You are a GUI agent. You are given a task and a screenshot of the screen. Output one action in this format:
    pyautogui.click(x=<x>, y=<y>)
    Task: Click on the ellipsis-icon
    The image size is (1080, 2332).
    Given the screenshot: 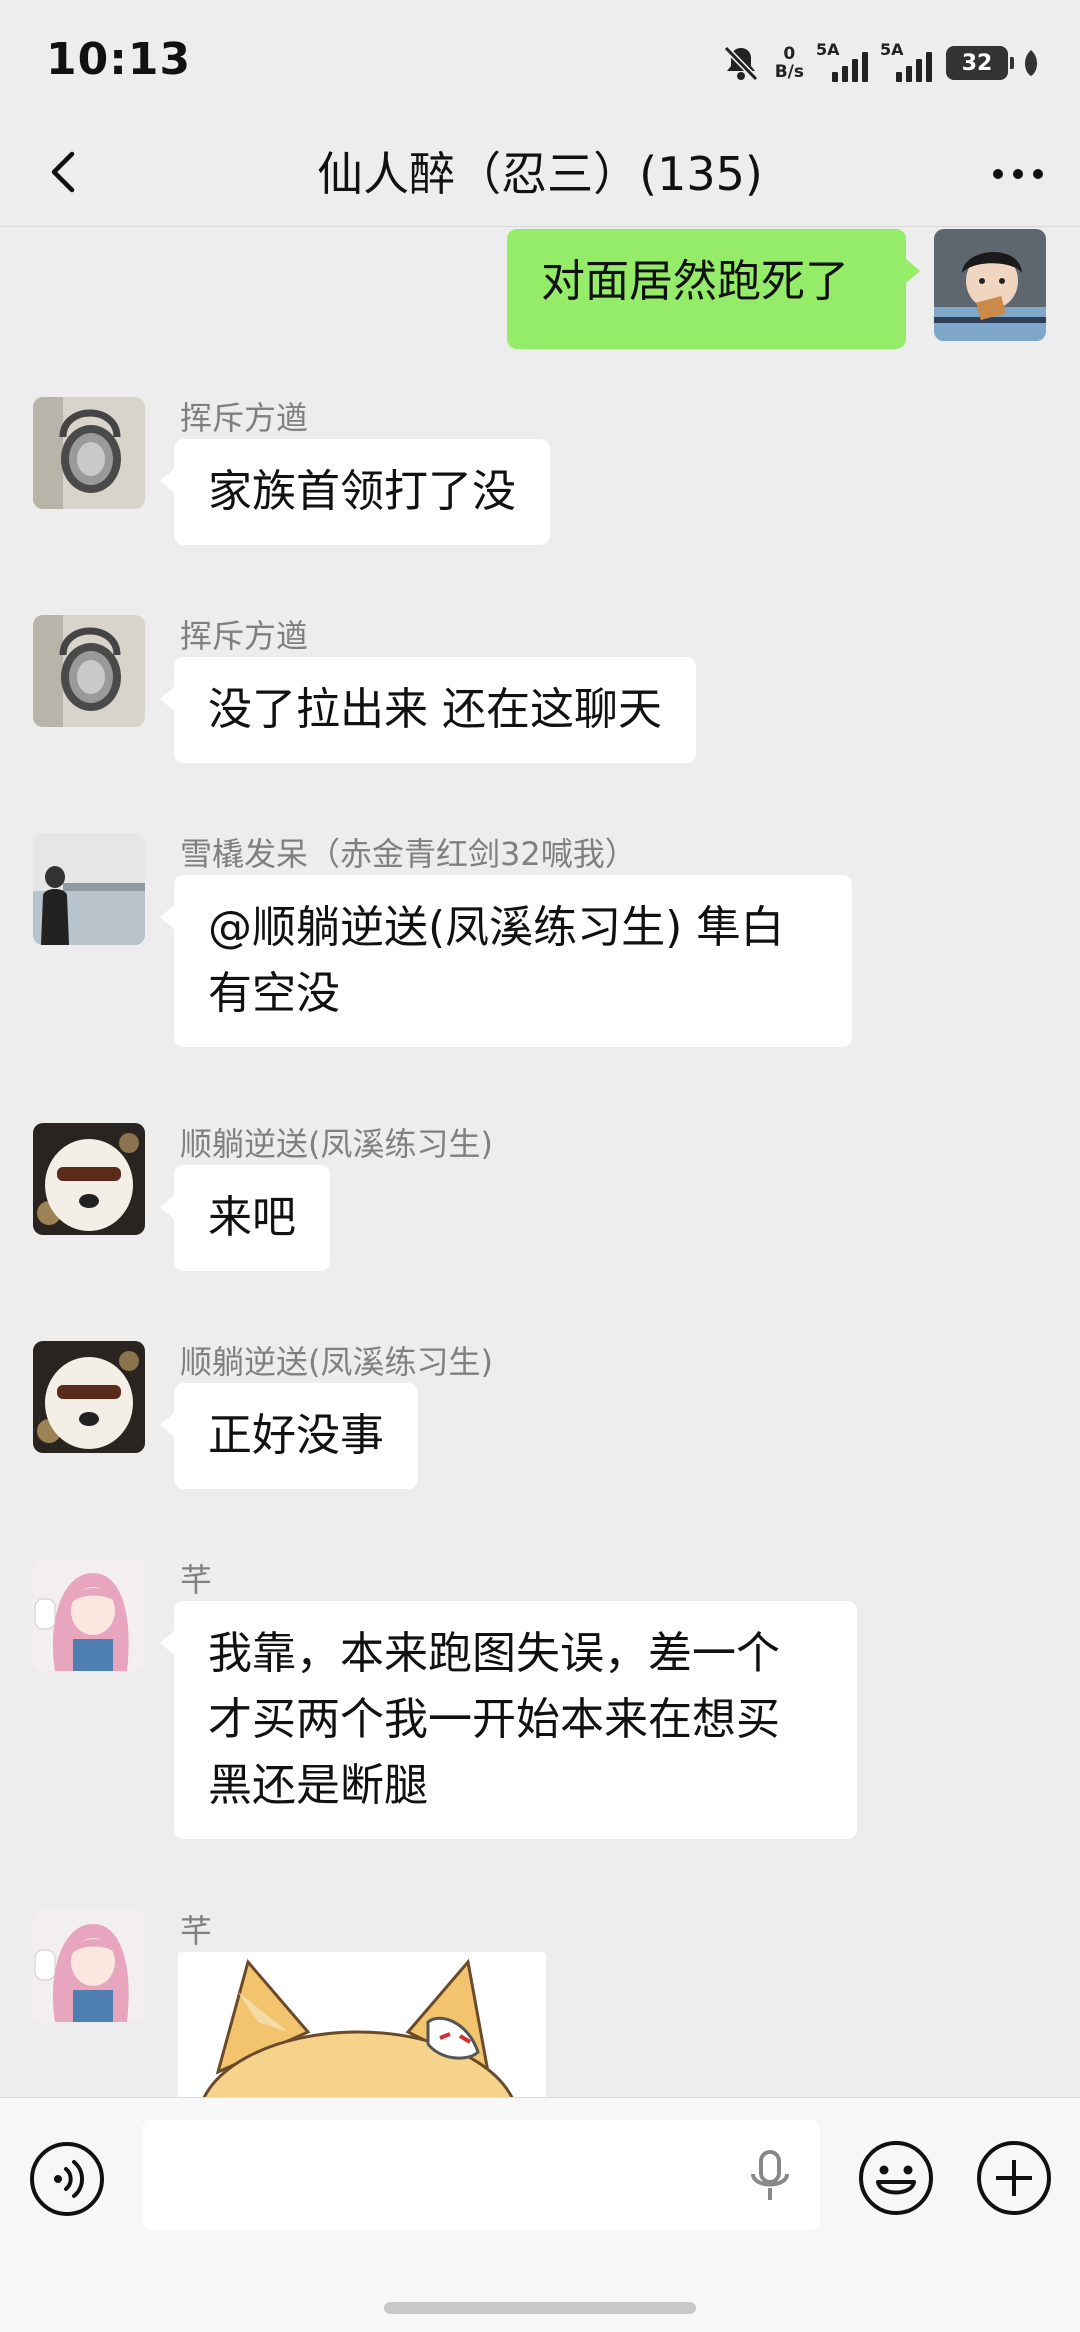 What is the action you would take?
    pyautogui.click(x=1018, y=174)
    